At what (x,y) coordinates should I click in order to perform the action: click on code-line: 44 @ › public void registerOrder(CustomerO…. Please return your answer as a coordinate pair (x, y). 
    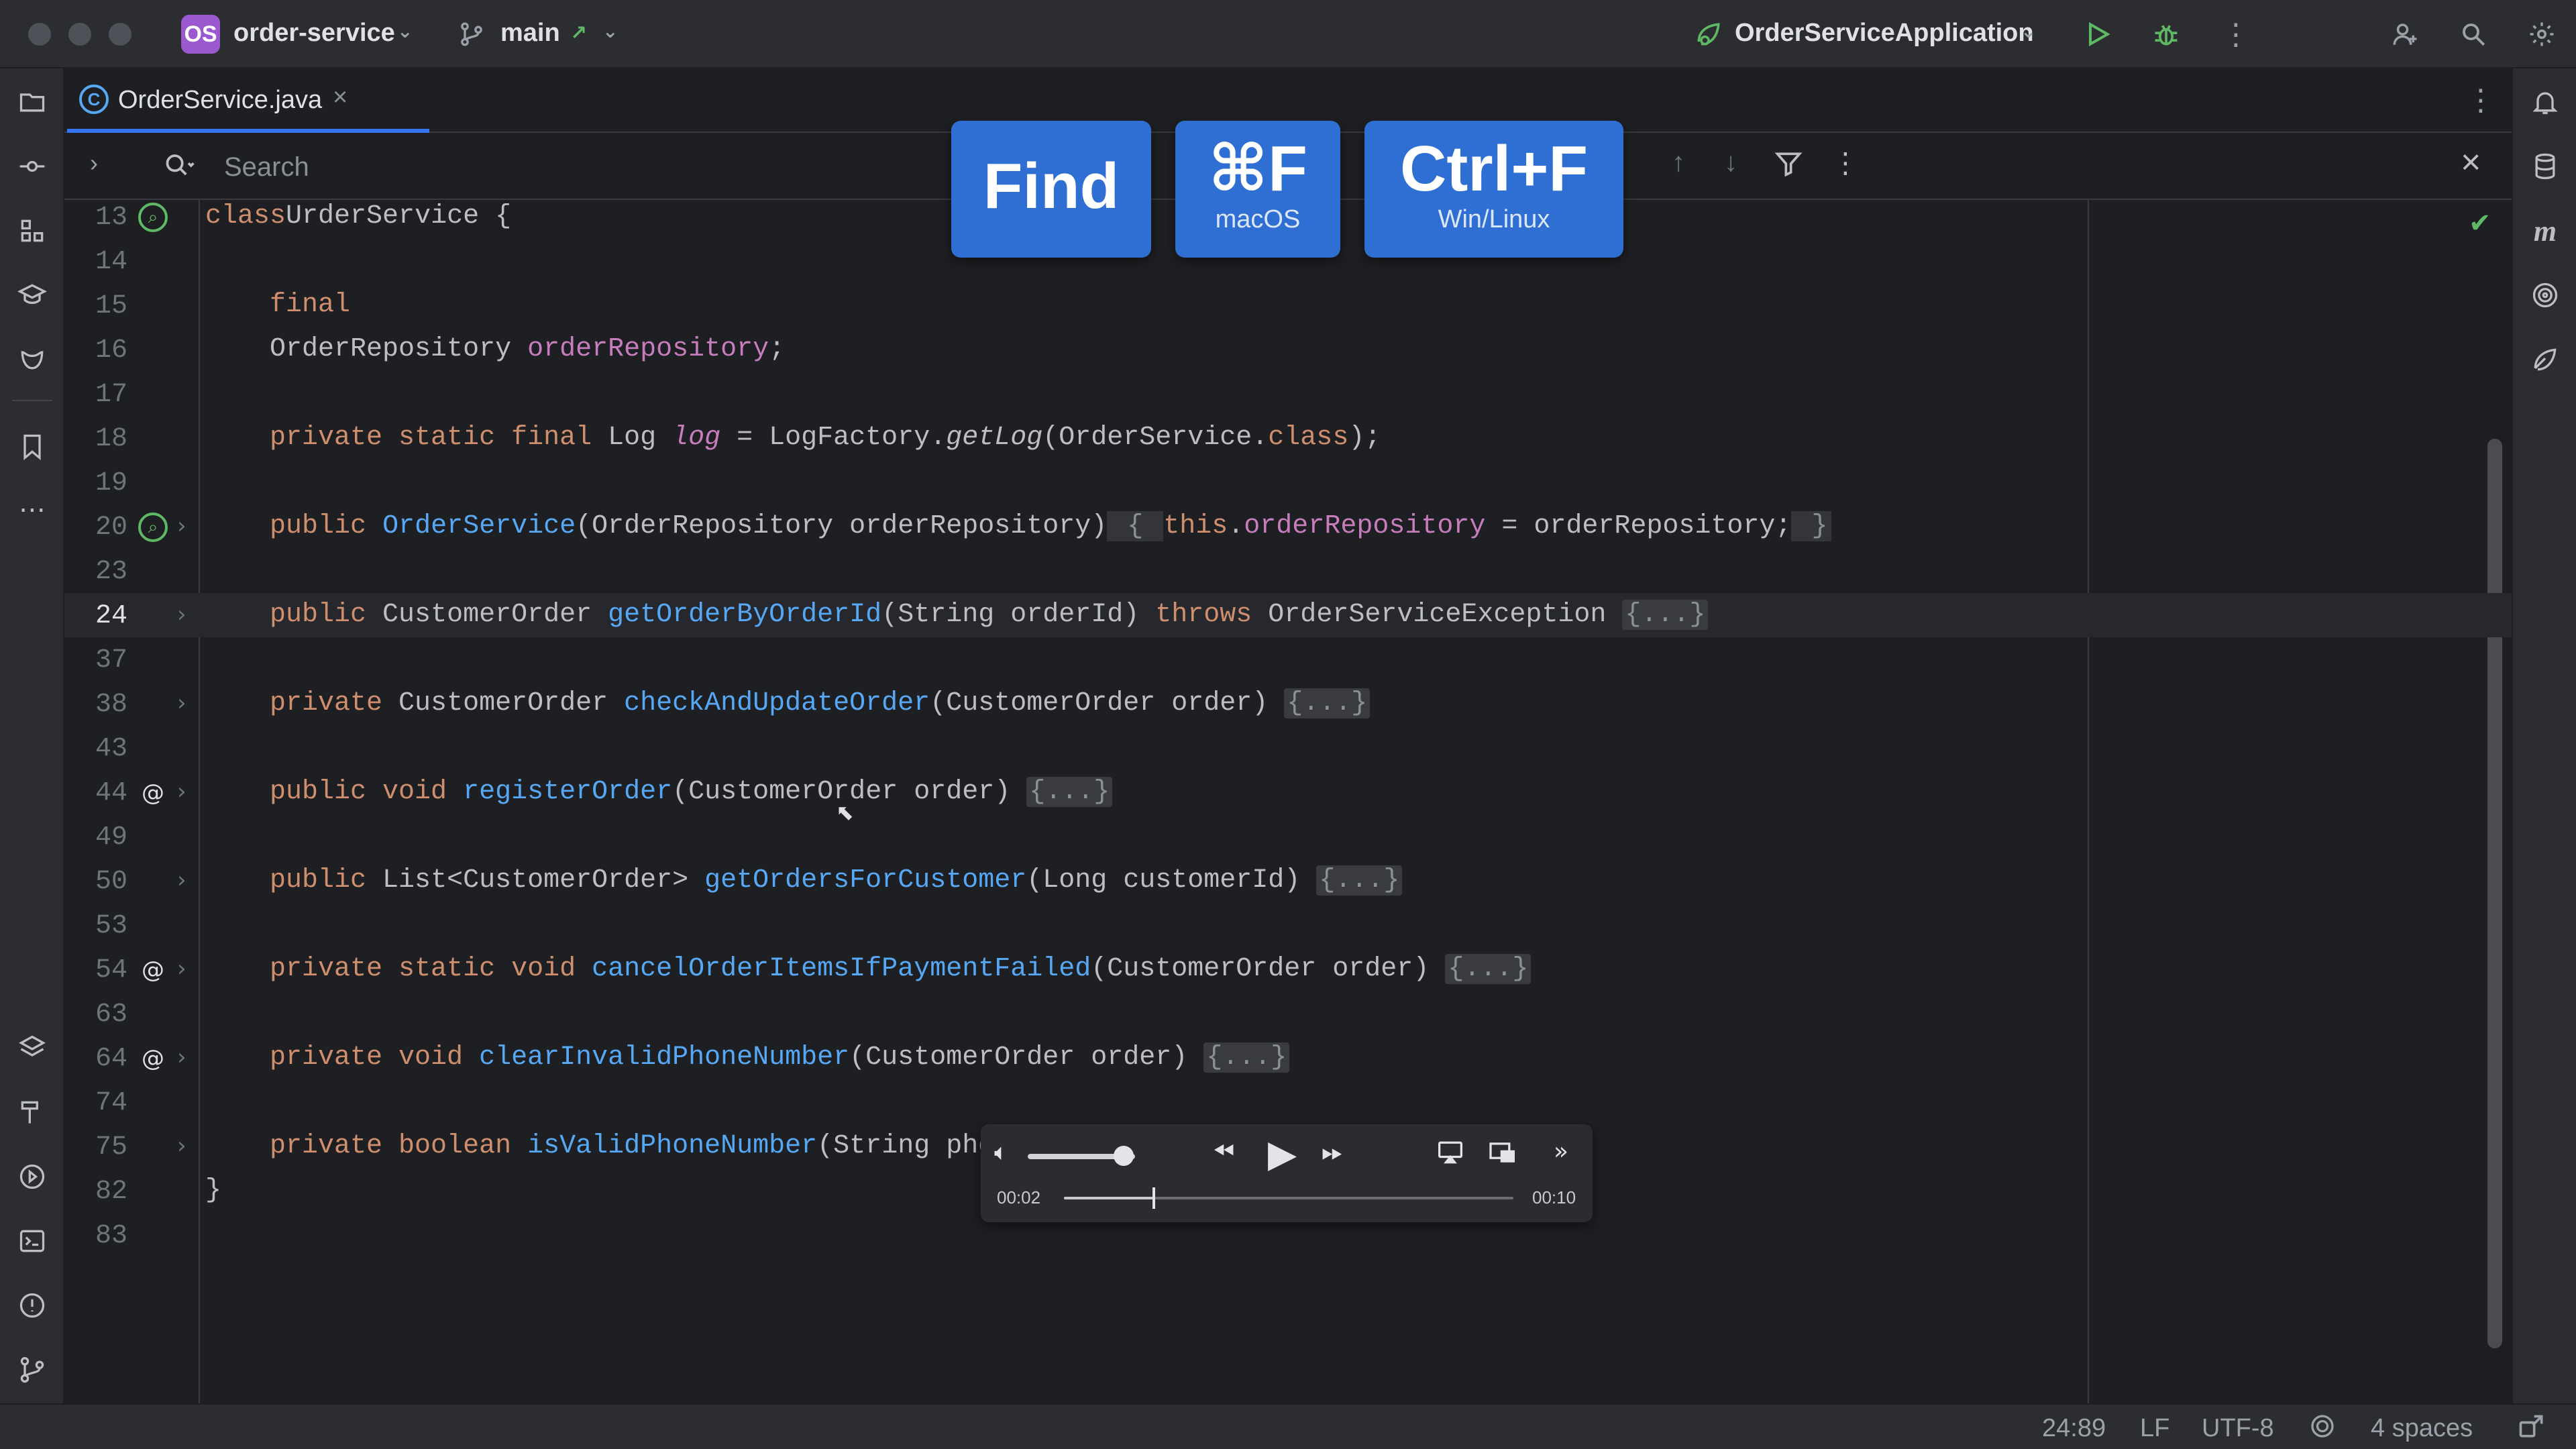
    Looking at the image, I should click on (1288, 792).